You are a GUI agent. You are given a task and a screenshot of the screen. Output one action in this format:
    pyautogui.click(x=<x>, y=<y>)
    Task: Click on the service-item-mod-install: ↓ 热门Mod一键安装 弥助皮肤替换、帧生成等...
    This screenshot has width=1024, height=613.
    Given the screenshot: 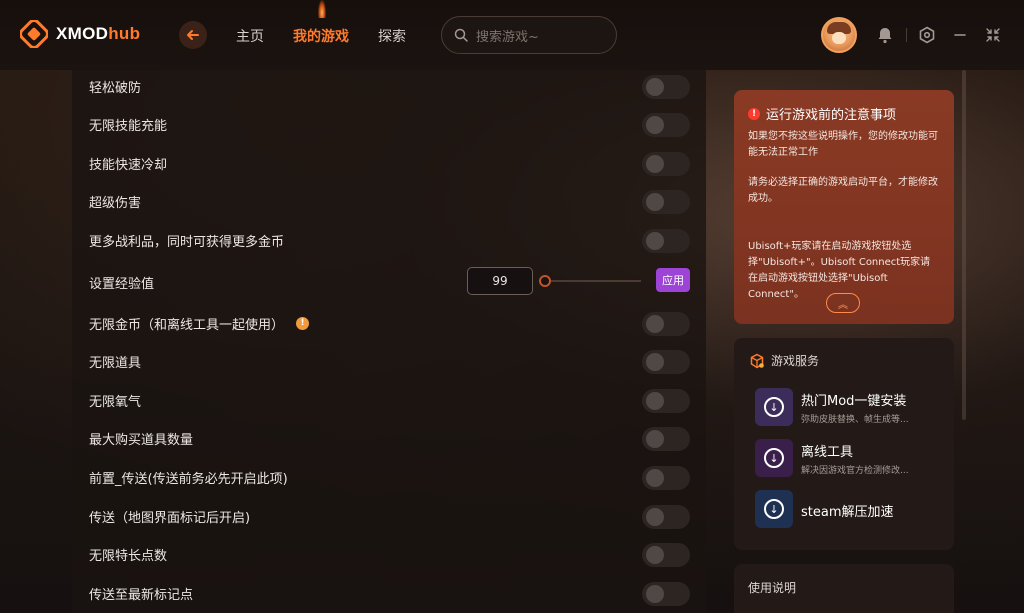 What is the action you would take?
    pyautogui.click(x=852, y=408)
    